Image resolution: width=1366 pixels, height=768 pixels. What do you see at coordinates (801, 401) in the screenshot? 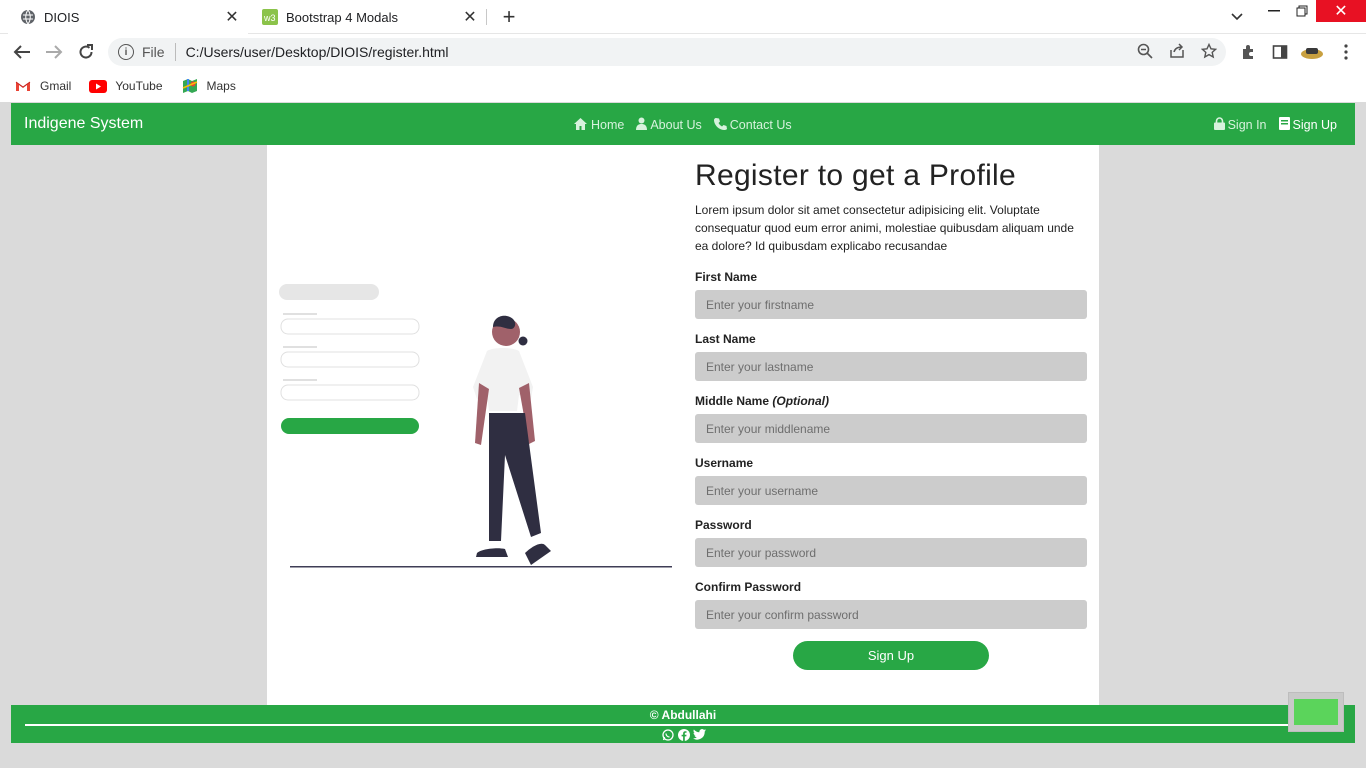
I see `optional-tag: (Optional)` at bounding box center [801, 401].